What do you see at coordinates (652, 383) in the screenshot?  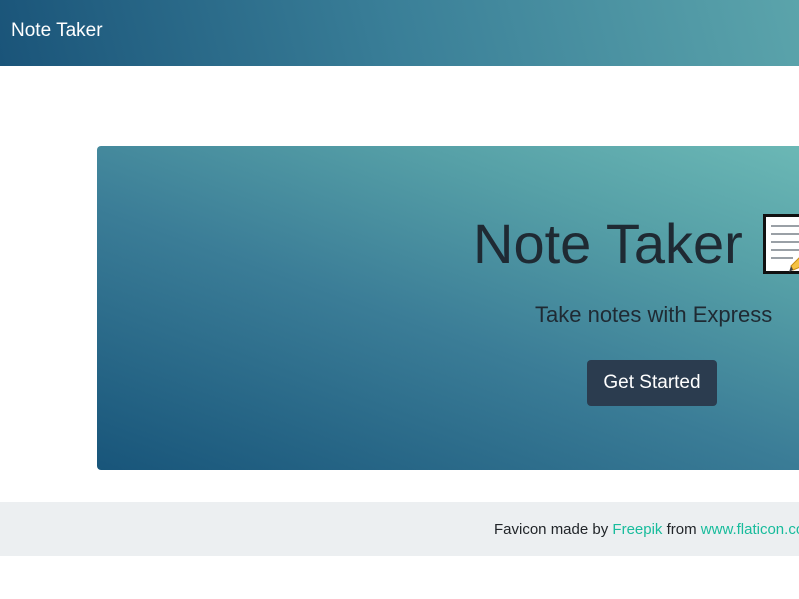 I see `get-started-button: Get Started` at bounding box center [652, 383].